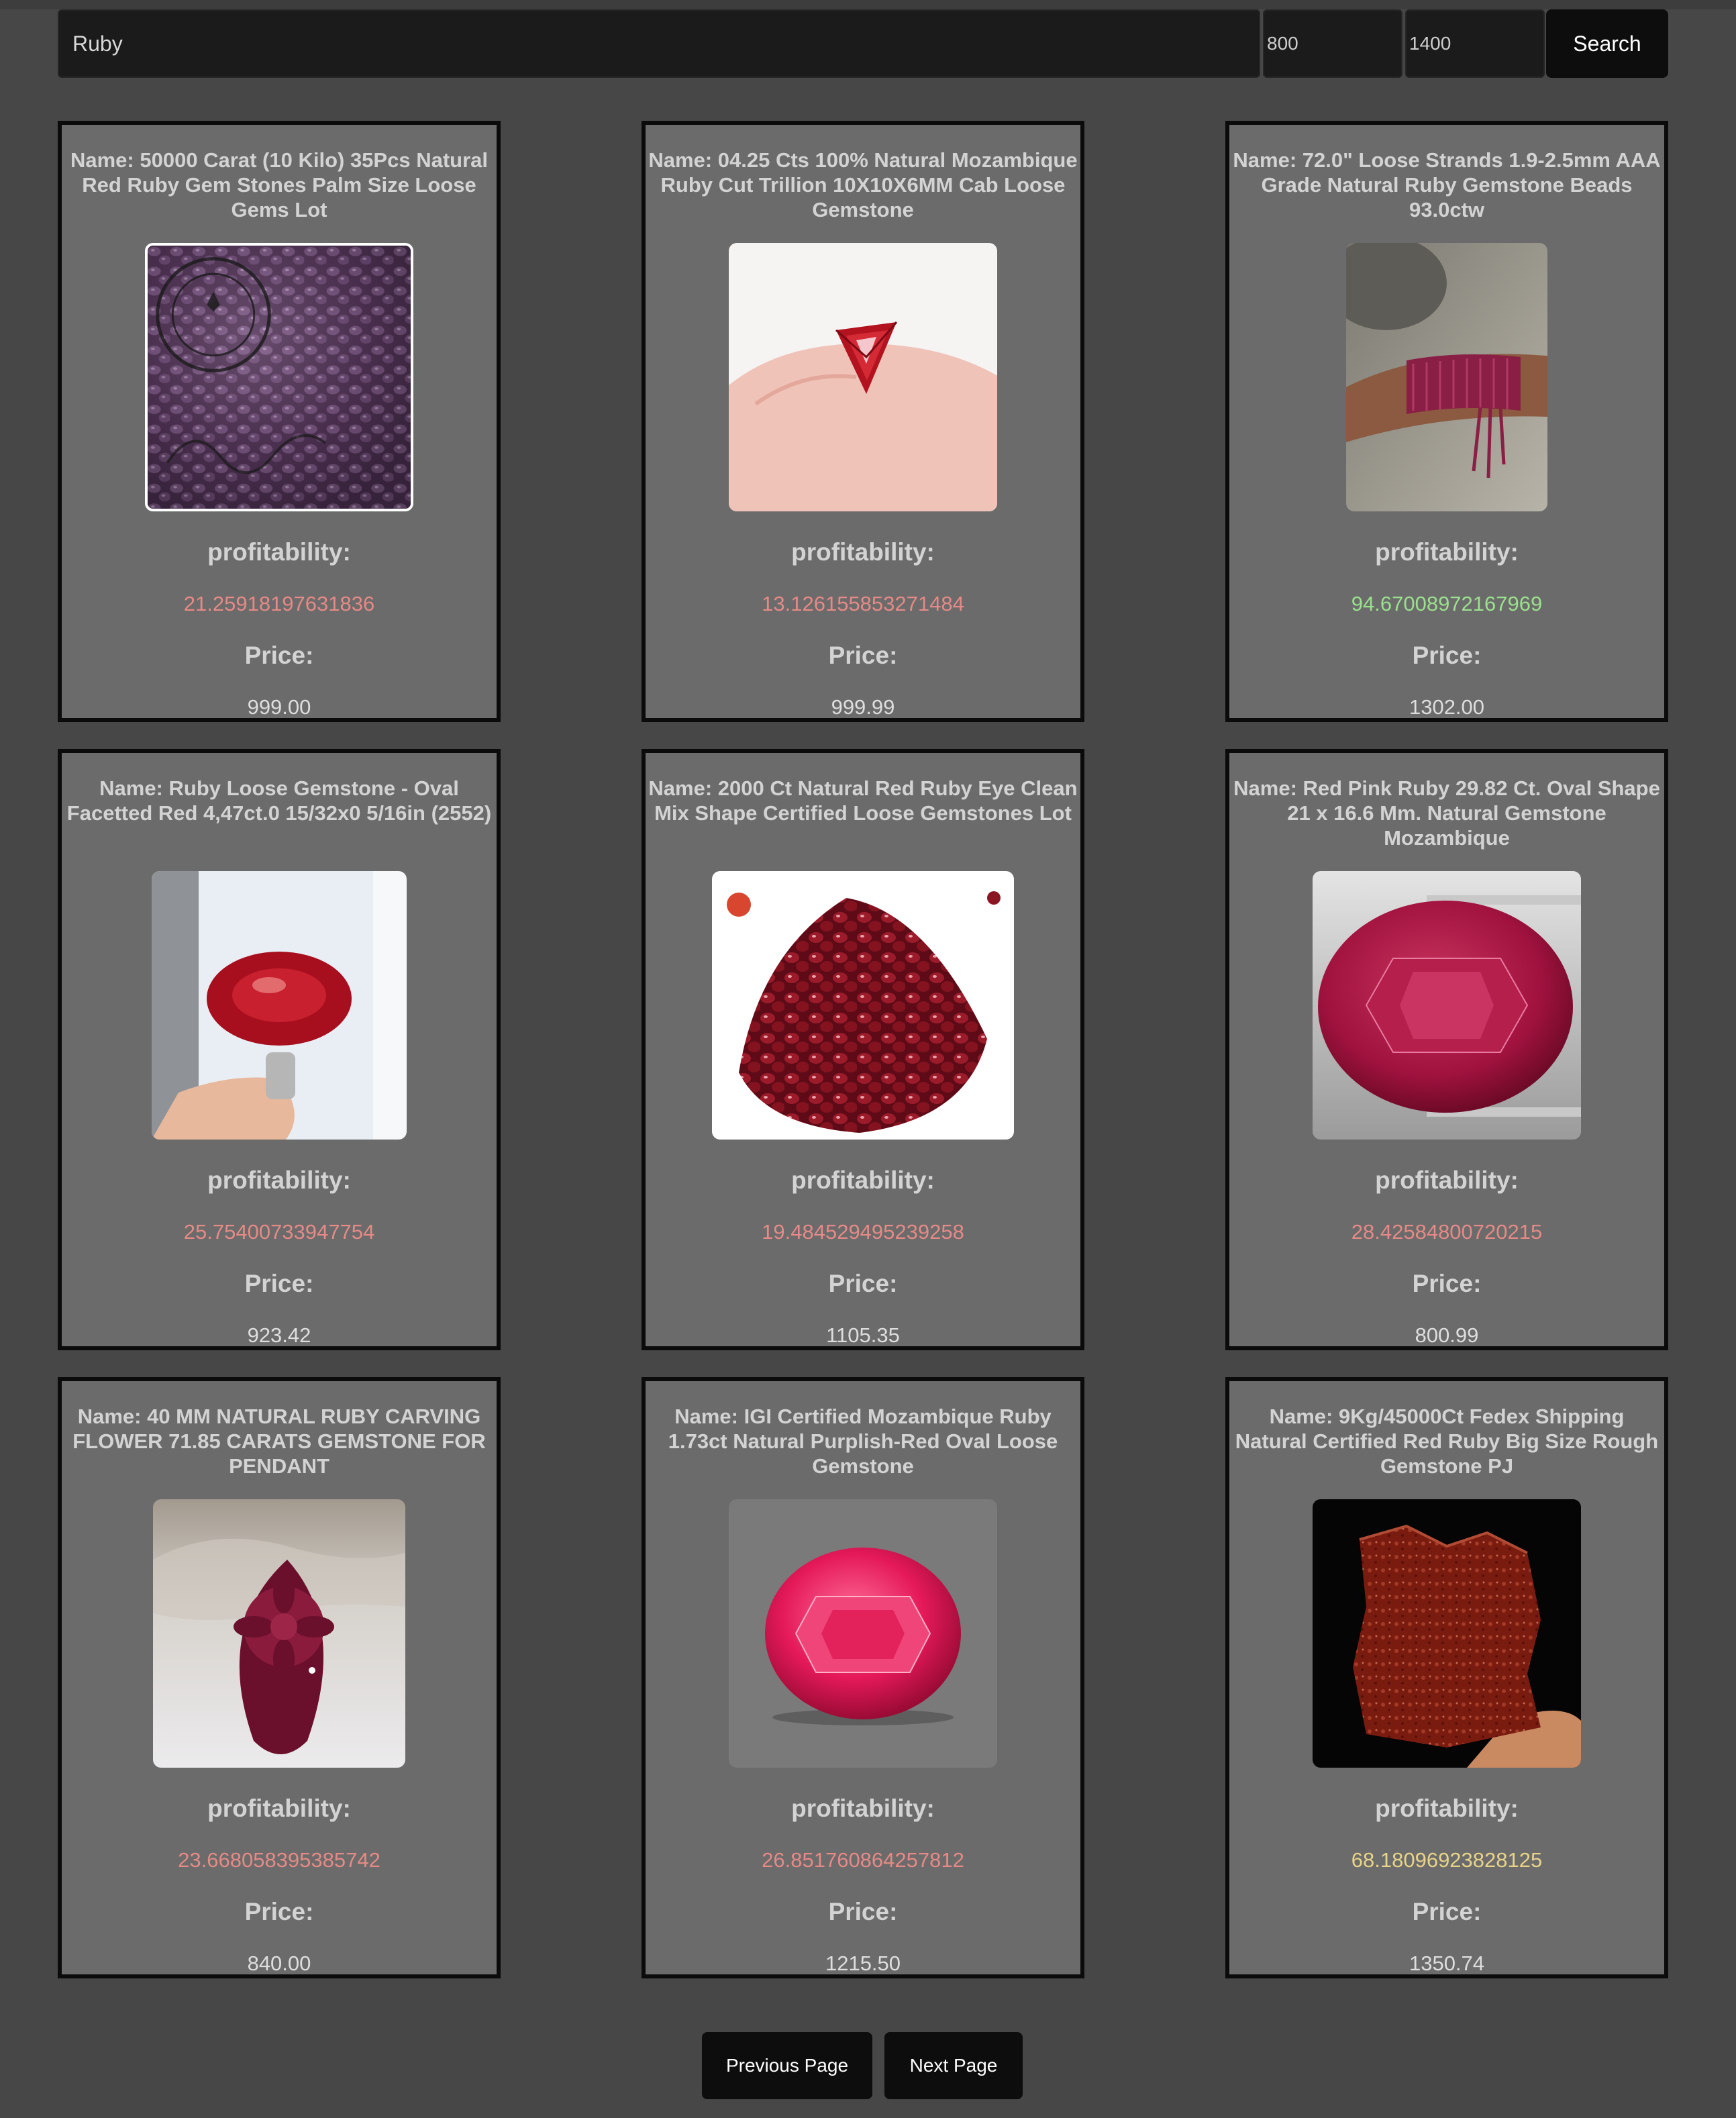 Image resolution: width=1736 pixels, height=2118 pixels. I want to click on price-value: 1215.50, so click(863, 1964).